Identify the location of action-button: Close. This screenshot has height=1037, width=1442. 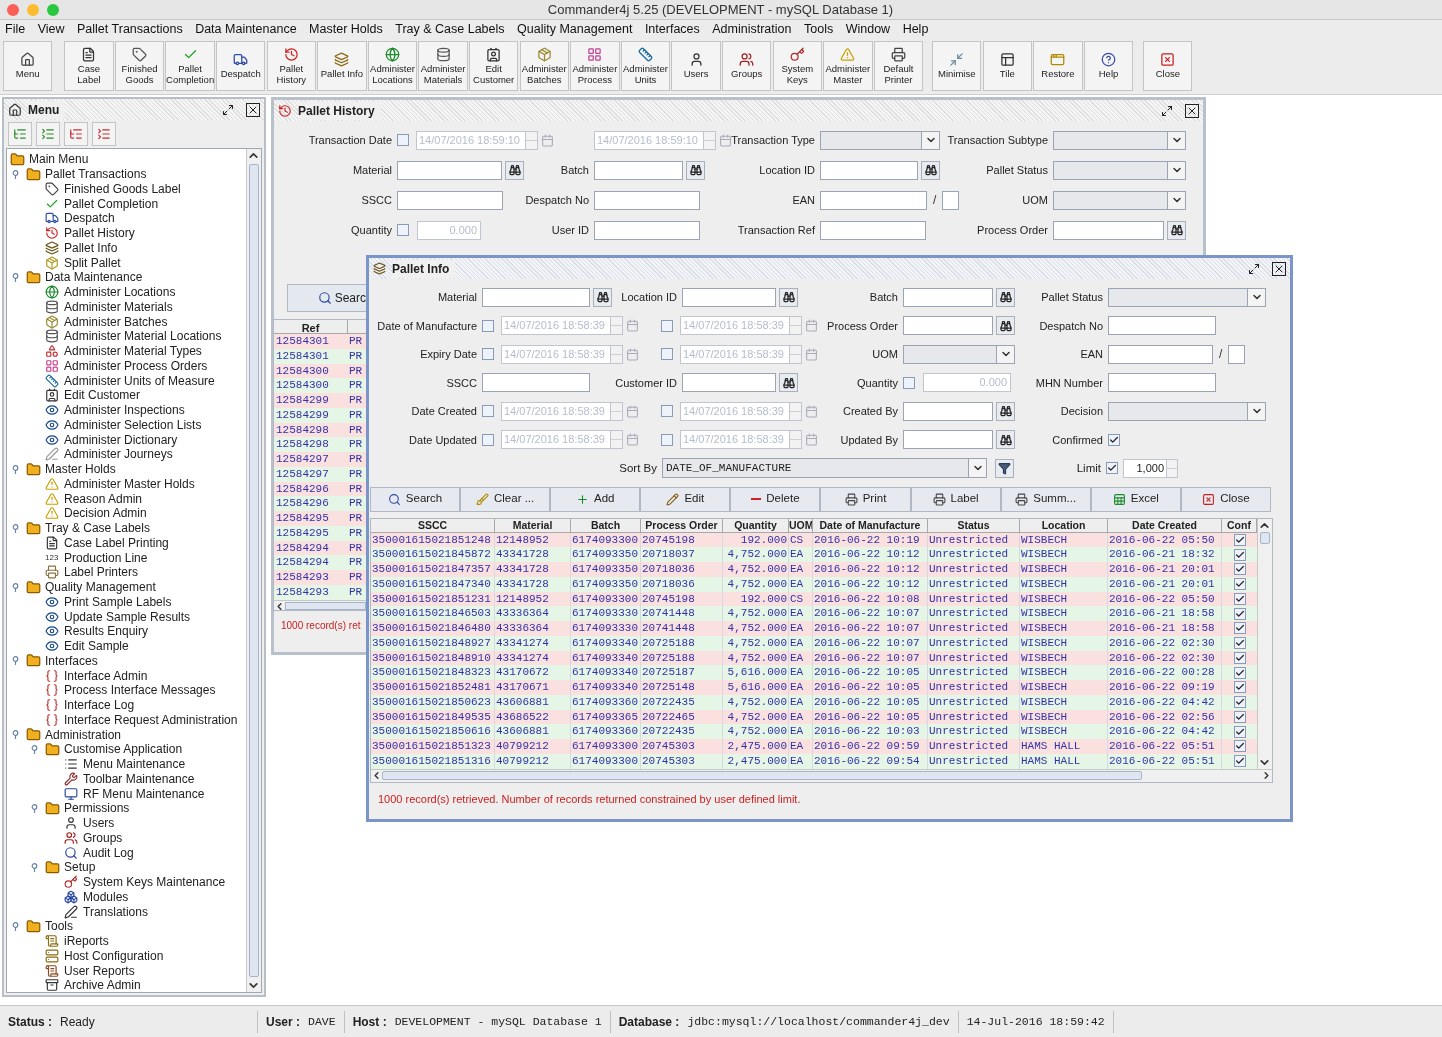
(1225, 499).